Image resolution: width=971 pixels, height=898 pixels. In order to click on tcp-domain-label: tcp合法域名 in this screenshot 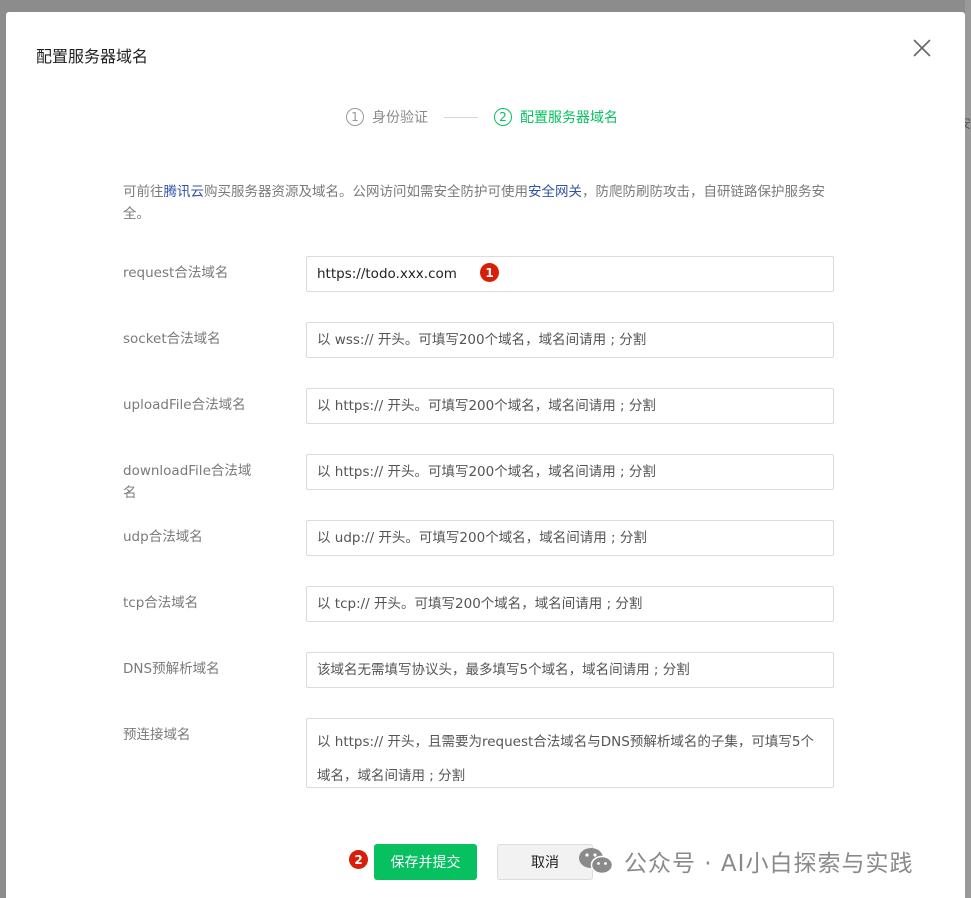, I will do `click(161, 603)`.